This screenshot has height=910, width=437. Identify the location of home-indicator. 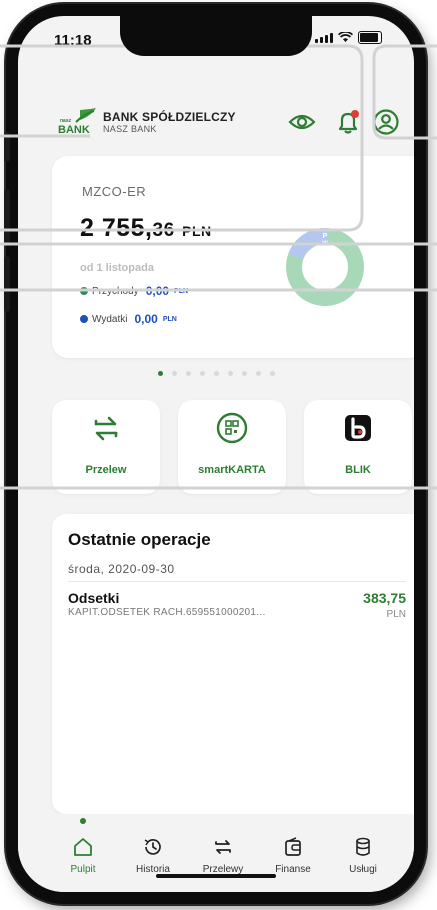
(216, 876).